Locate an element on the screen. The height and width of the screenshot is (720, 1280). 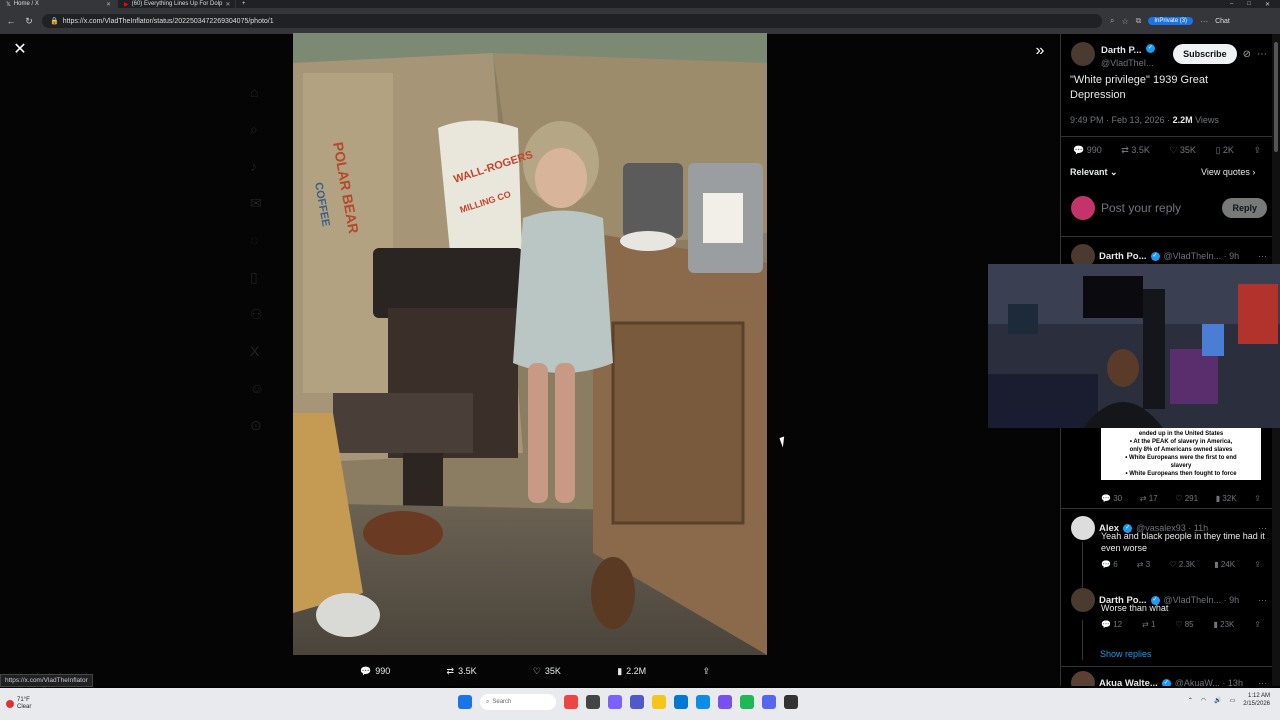
clock: 1:12 AM 2/15/2026 is located at coordinates (1256, 700).